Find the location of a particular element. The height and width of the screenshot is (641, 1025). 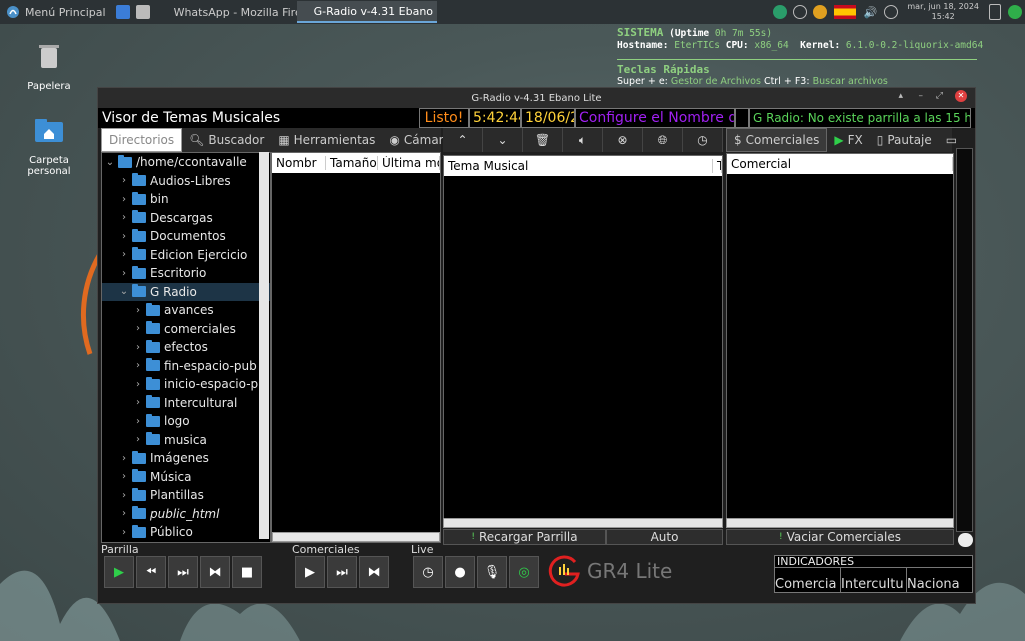

tree-item: › Imágenes is located at coordinates (186, 458).